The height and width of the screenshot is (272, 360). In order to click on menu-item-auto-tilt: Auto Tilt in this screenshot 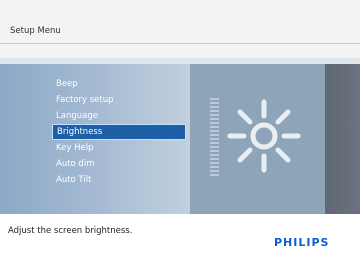, I will do `click(119, 180)`.